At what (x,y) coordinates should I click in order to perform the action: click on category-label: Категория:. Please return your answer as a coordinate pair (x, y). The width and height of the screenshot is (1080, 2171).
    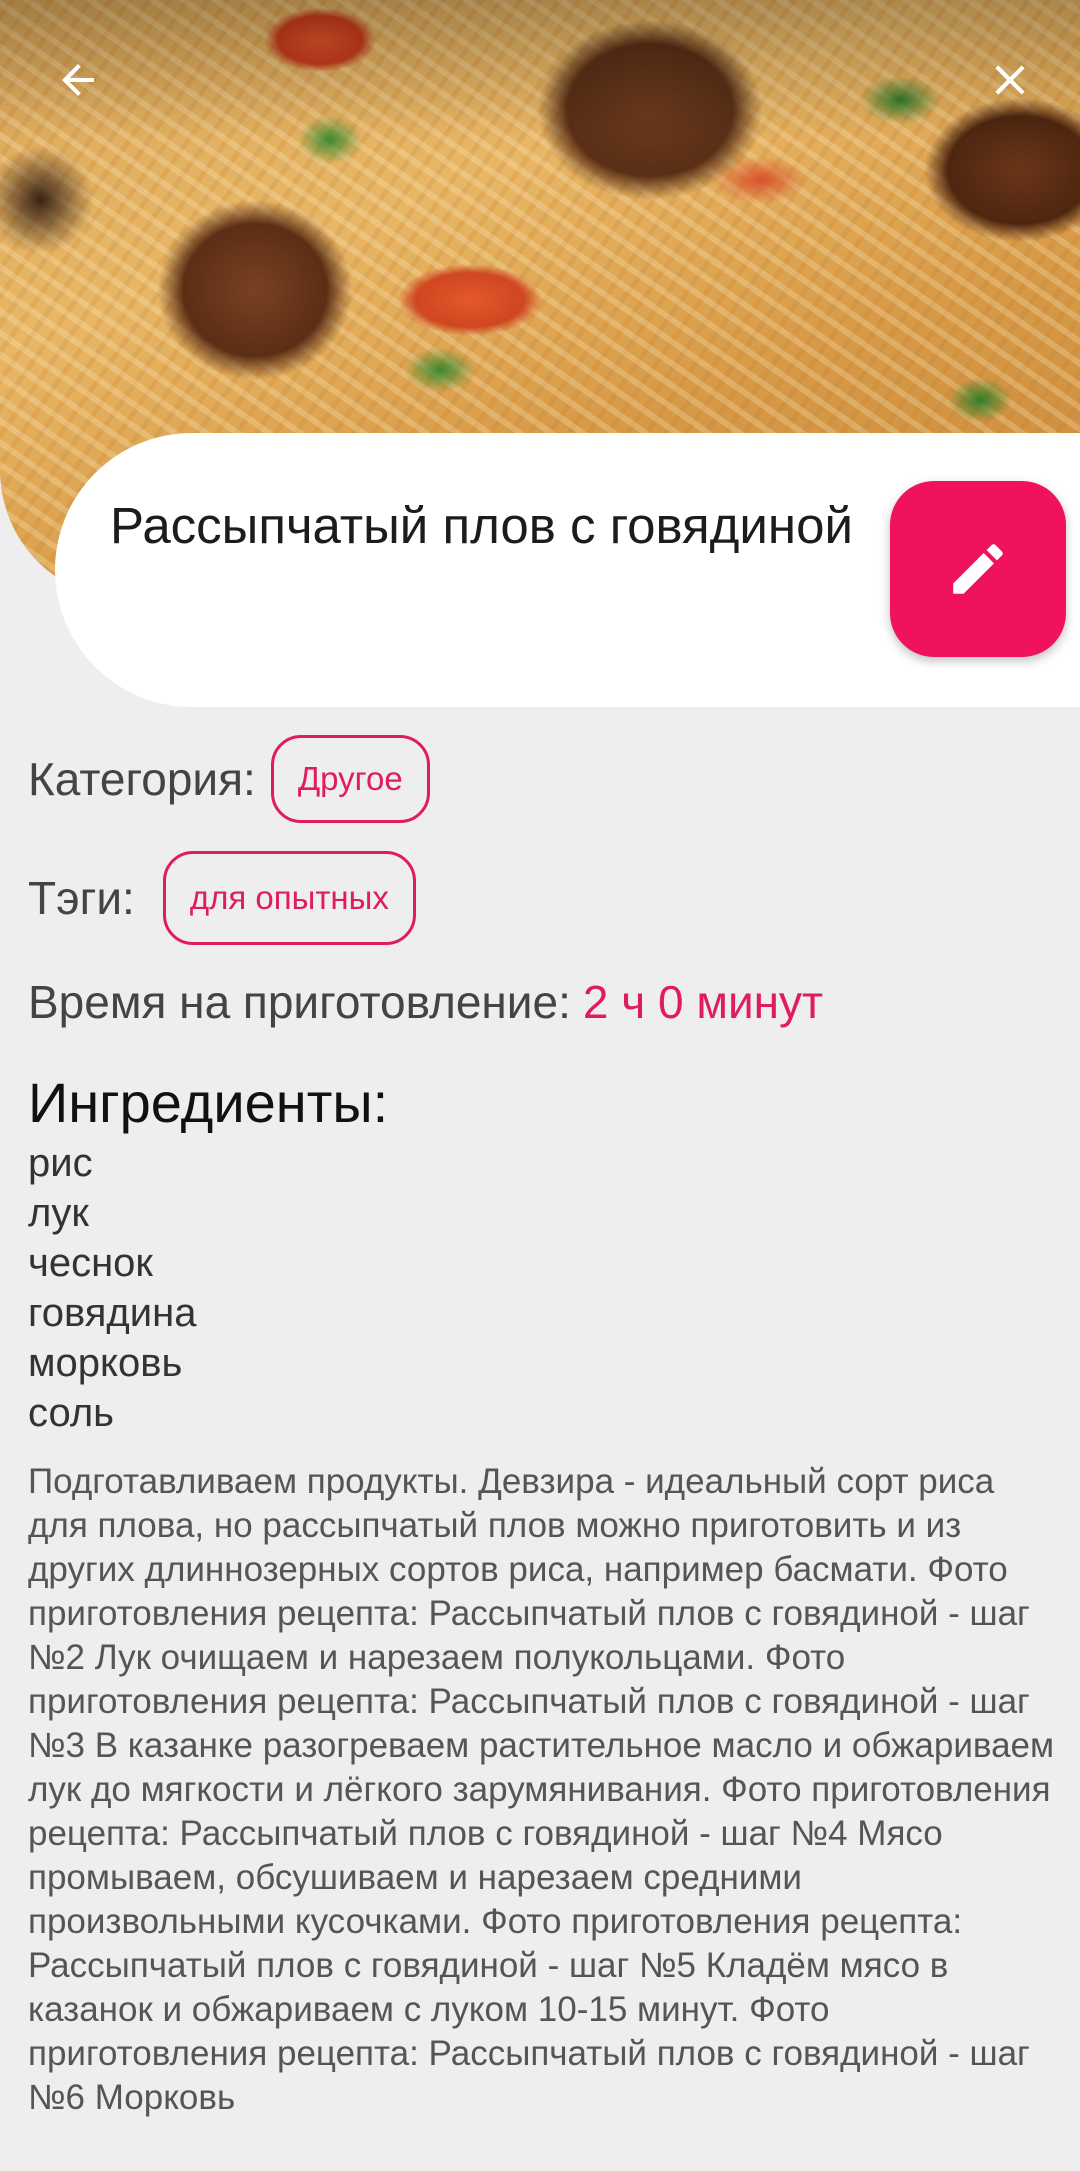
    Looking at the image, I should click on (142, 779).